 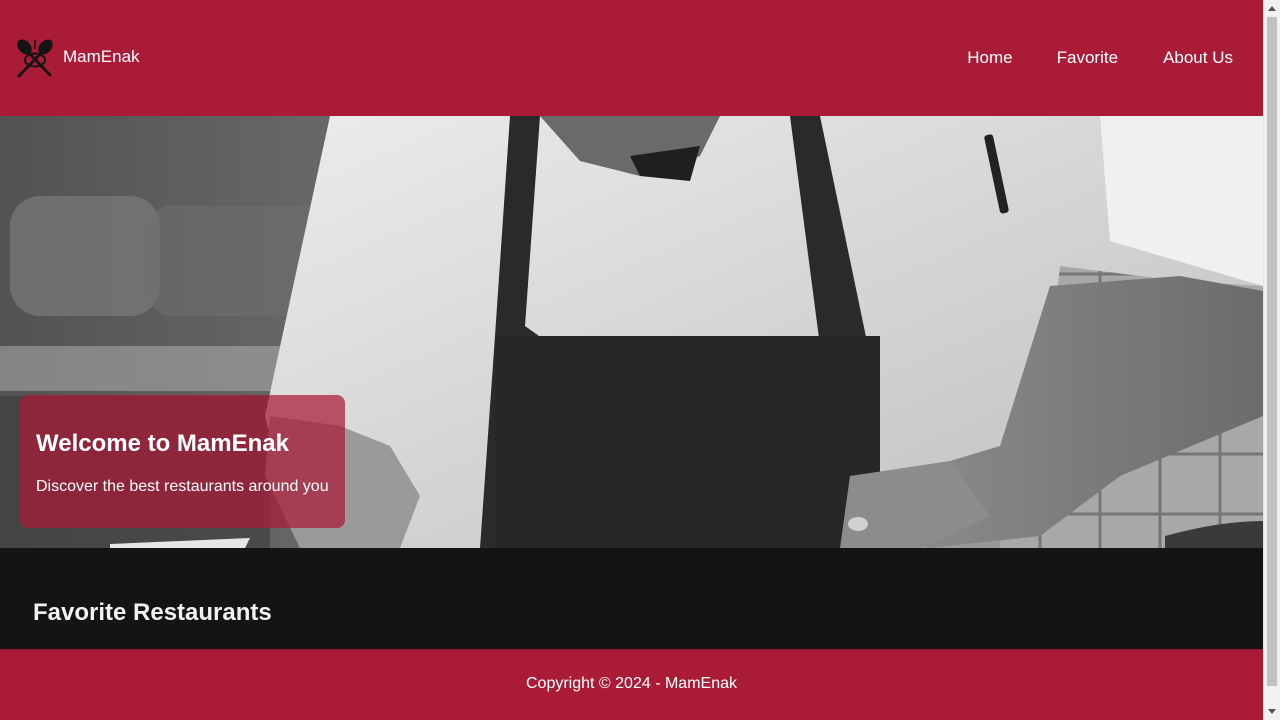 I want to click on footer: Copyright © 2024 - MamEnak, so click(x=631, y=684).